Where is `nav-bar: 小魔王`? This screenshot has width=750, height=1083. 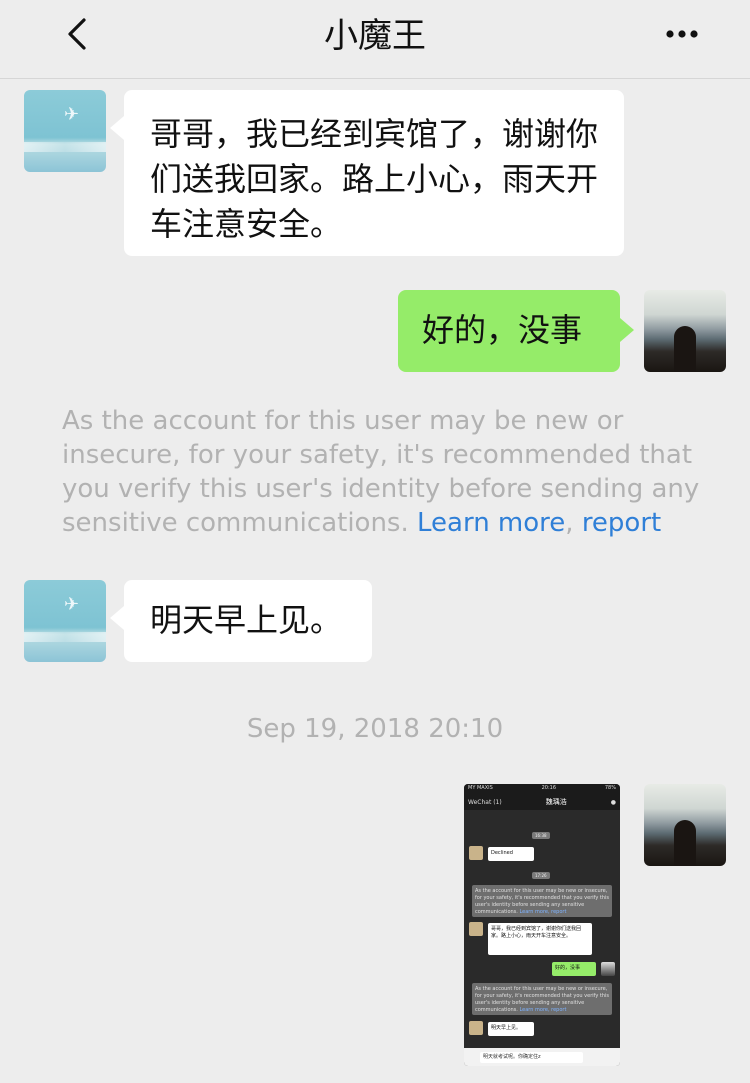
nav-bar: 小魔王 is located at coordinates (375, 39).